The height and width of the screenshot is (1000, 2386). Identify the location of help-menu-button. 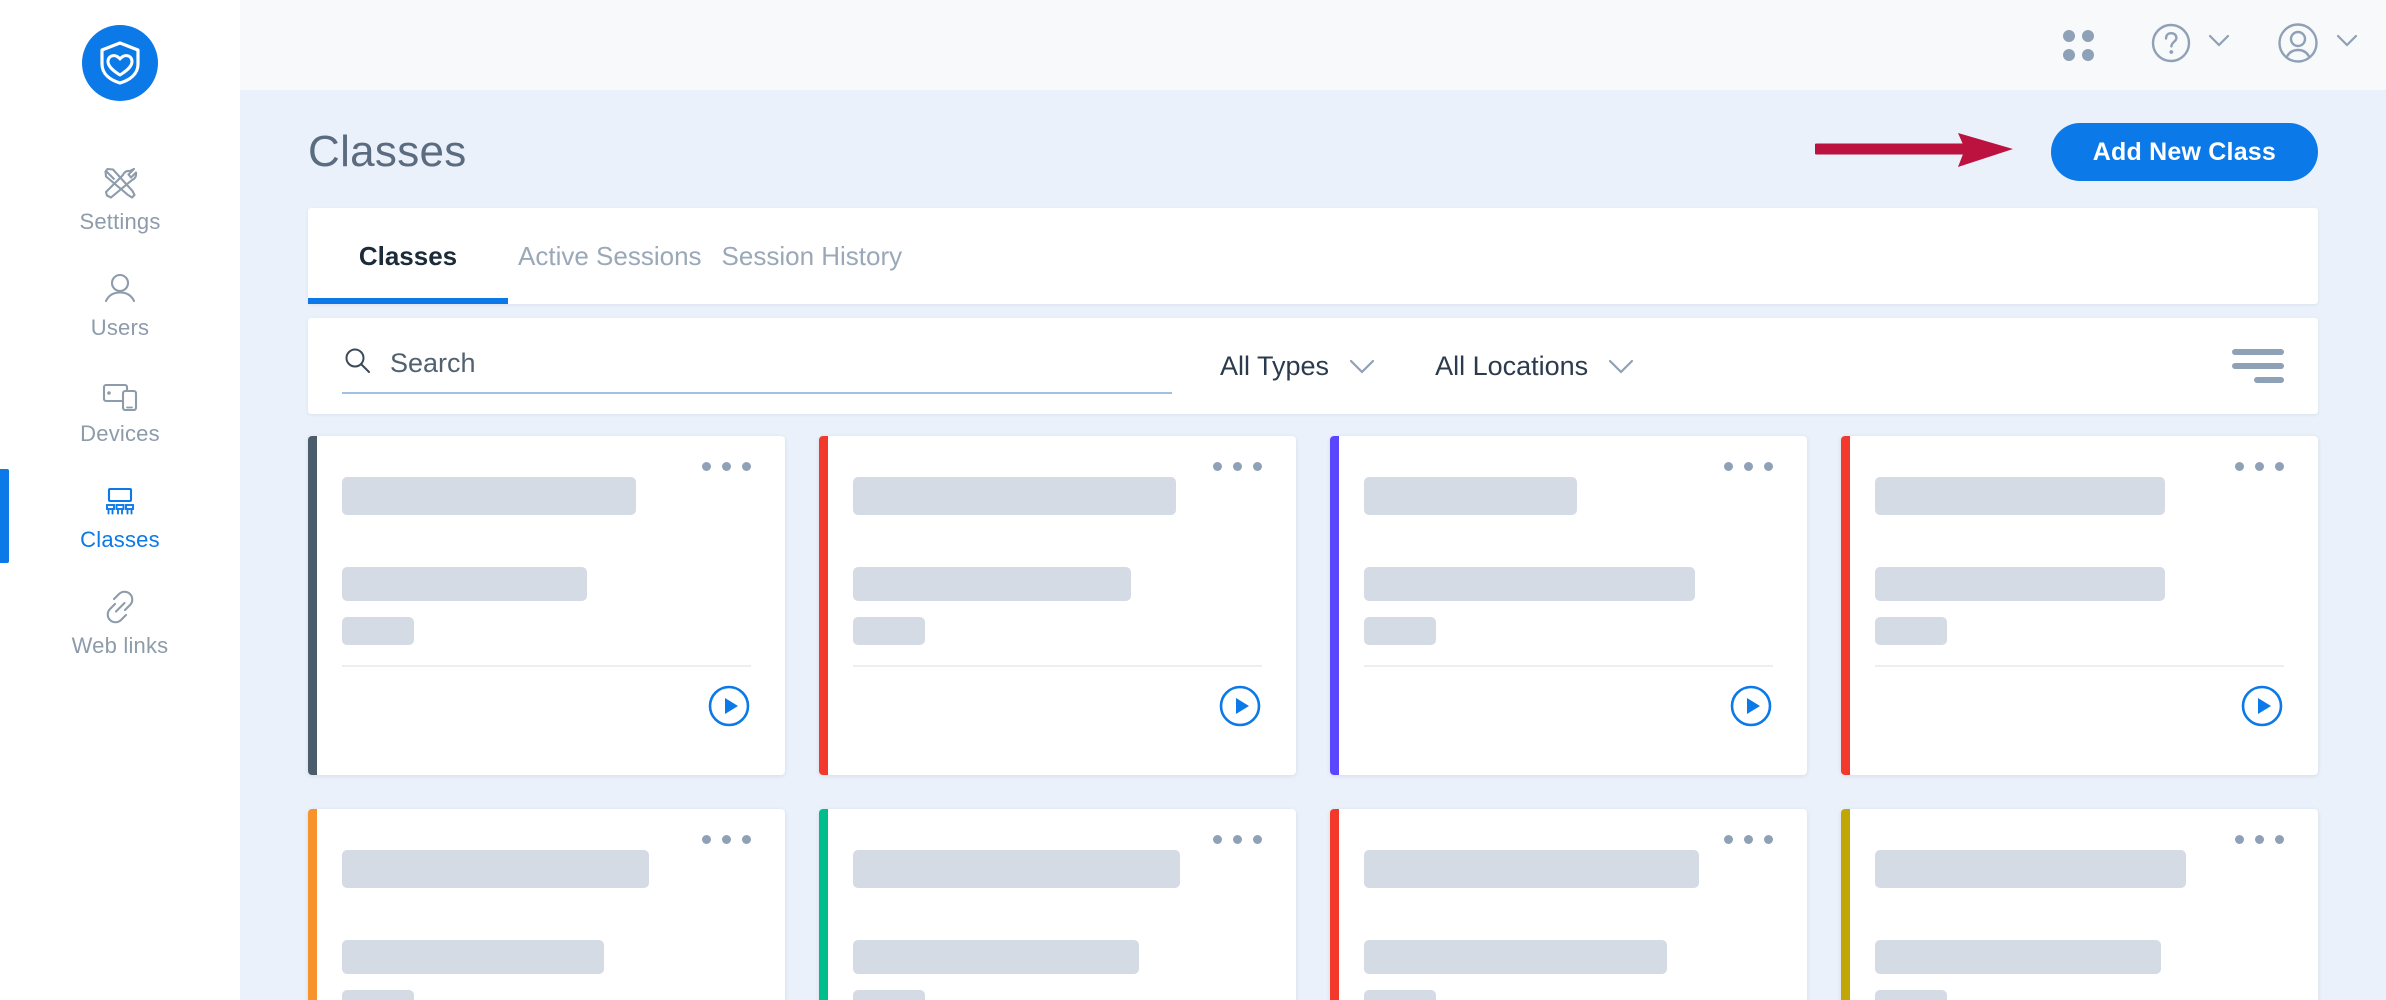
(2190, 45).